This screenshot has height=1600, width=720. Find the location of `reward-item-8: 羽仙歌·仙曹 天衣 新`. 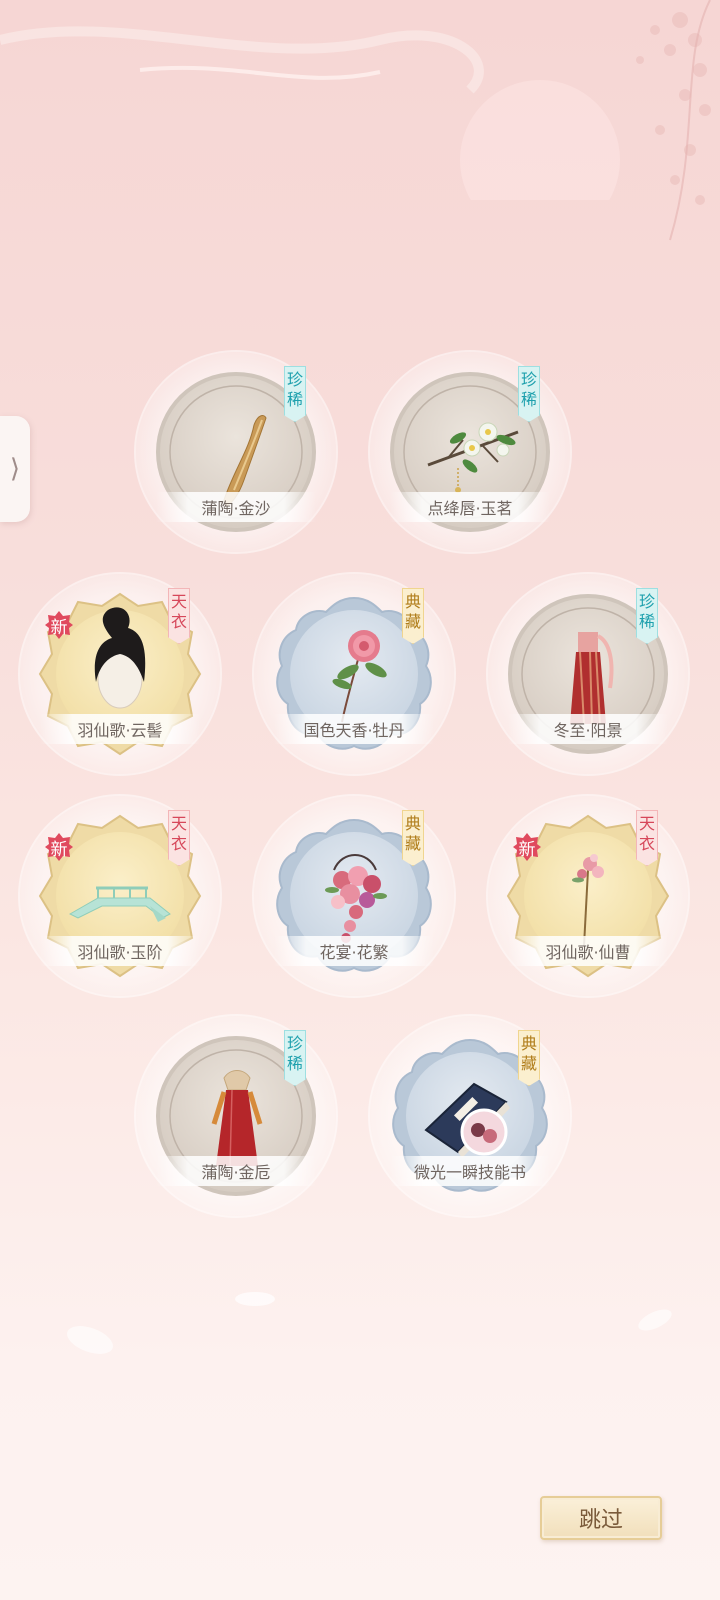

reward-item-8: 羽仙歌·仙曹 天衣 新 is located at coordinates (588, 896).